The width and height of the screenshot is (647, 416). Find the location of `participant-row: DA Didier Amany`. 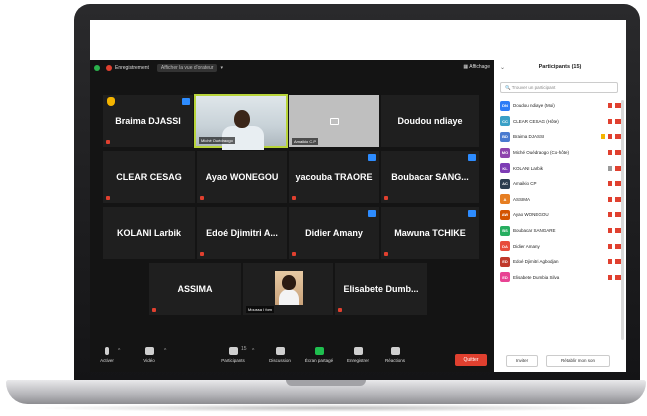

participant-row: DA Didier Amany is located at coordinates (562, 246).